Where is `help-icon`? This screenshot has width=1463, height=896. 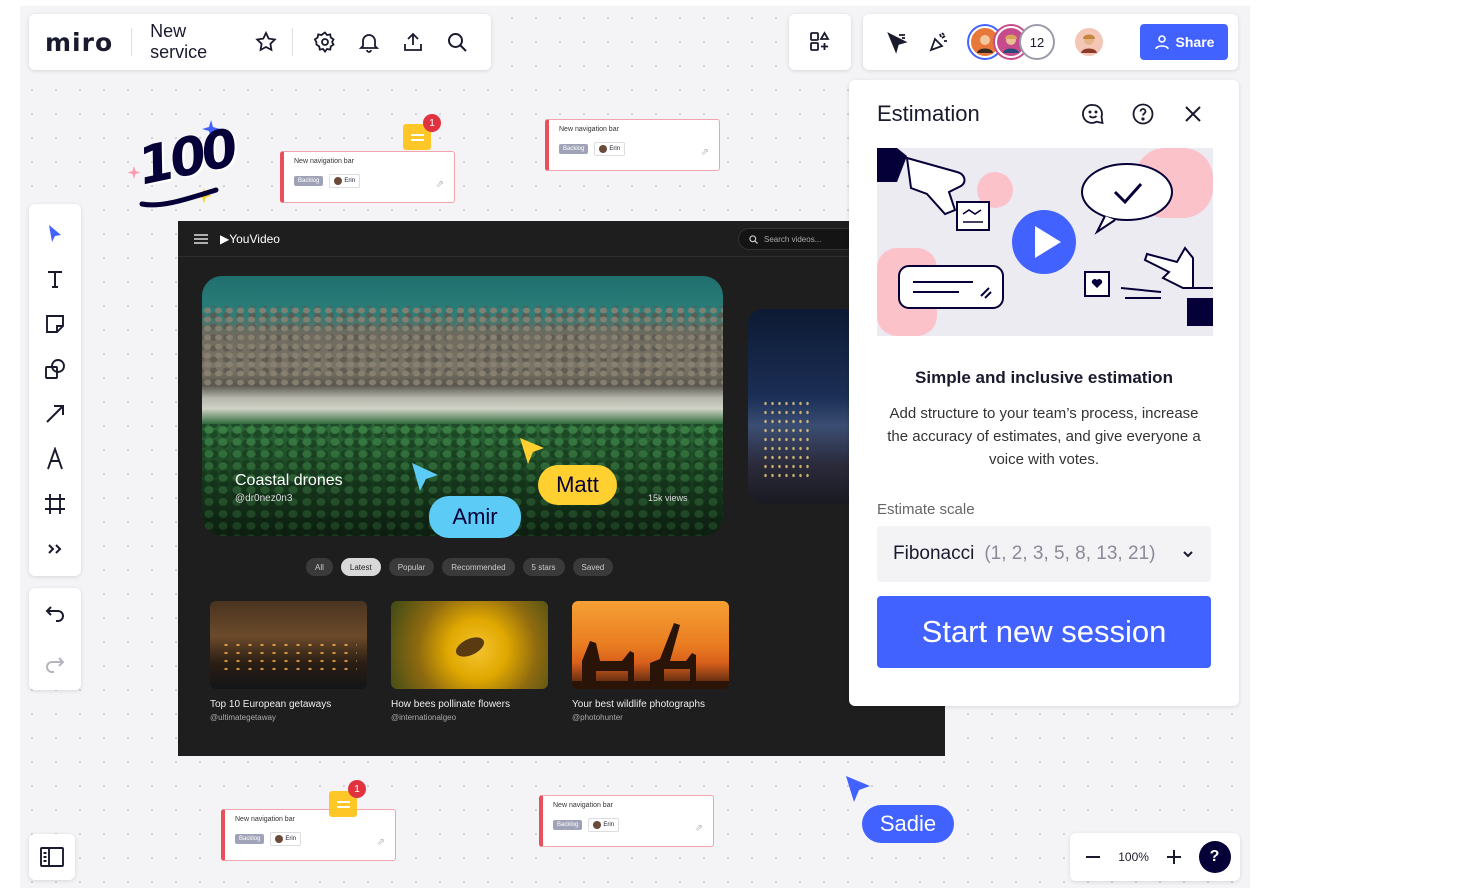 help-icon is located at coordinates (1143, 114).